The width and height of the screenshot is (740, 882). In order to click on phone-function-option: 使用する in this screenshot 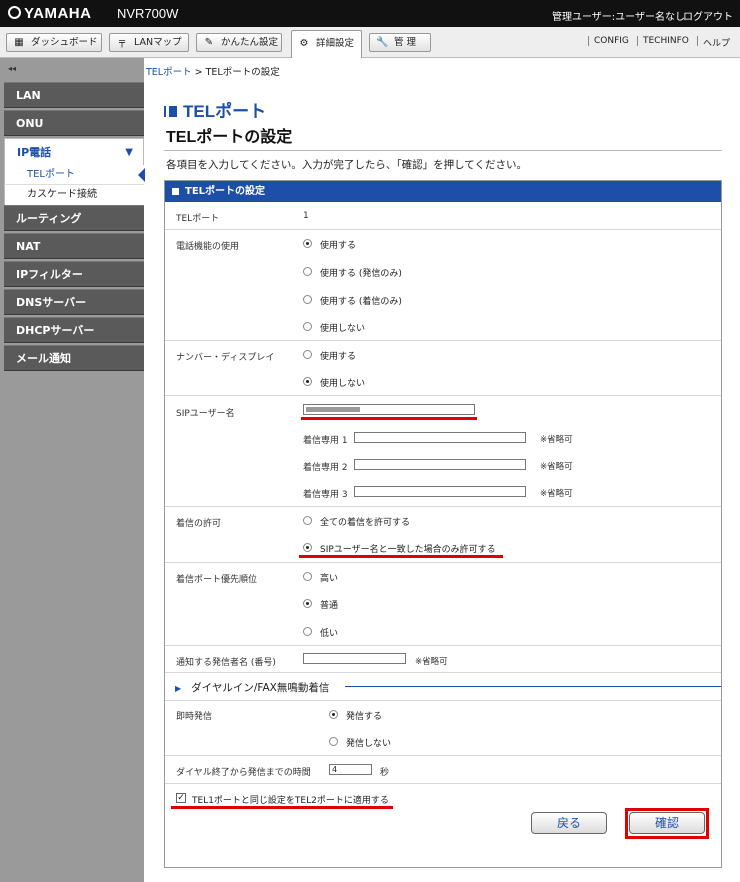, I will do `click(338, 246)`.